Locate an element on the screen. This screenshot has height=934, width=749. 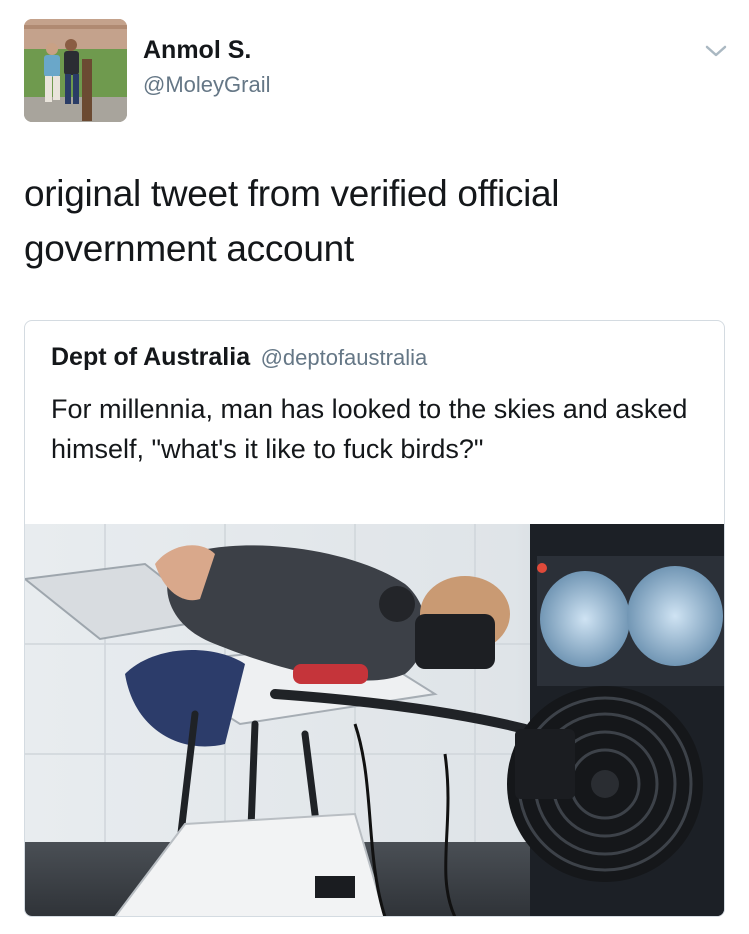
avatar is located at coordinates (75, 70).